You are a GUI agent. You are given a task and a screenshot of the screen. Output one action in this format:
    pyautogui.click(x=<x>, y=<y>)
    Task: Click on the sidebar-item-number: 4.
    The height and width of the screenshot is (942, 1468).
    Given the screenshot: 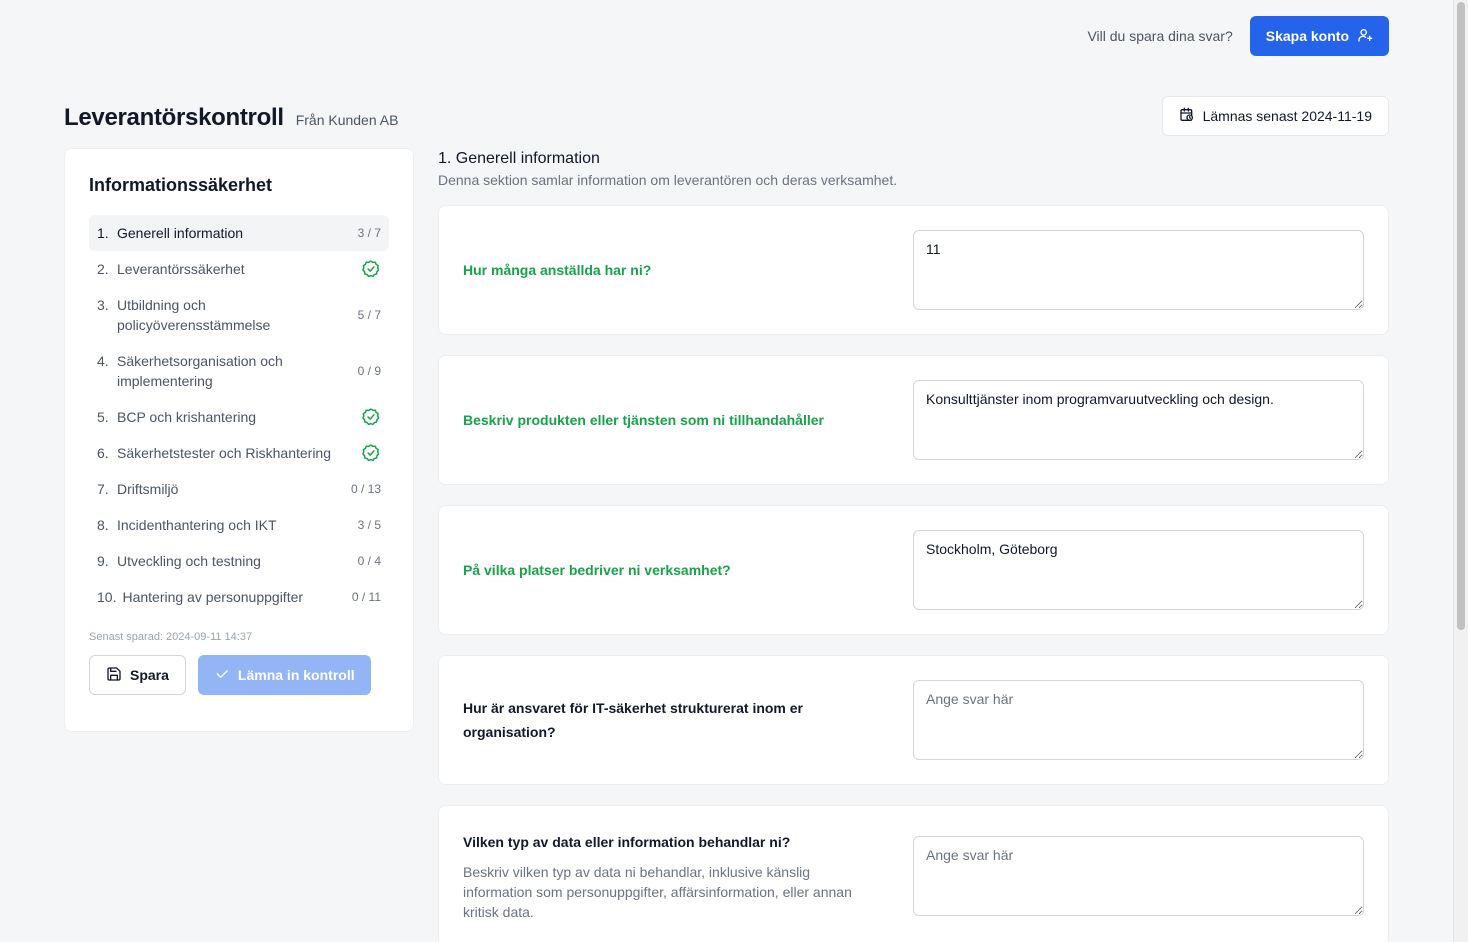 What is the action you would take?
    pyautogui.click(x=103, y=361)
    